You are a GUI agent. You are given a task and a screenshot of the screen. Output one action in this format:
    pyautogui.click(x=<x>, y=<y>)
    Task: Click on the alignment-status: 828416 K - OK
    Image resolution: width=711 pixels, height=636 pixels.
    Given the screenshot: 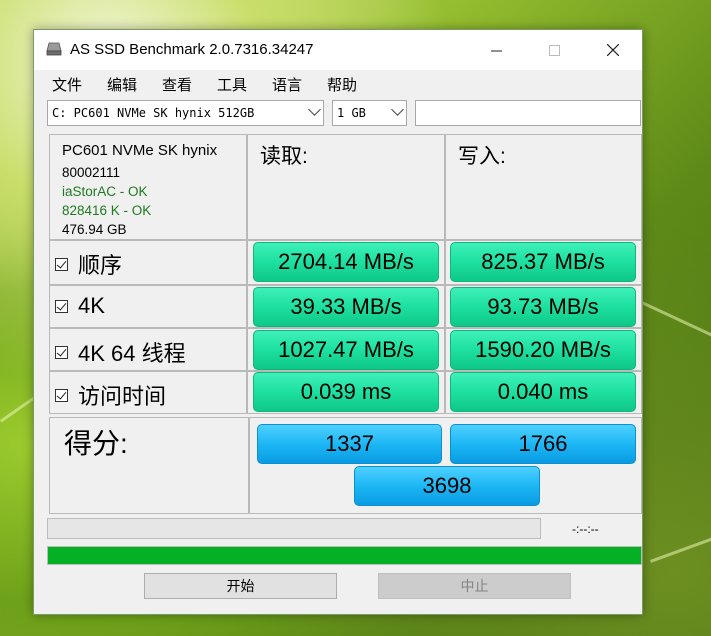 What is the action you would take?
    pyautogui.click(x=107, y=210)
    